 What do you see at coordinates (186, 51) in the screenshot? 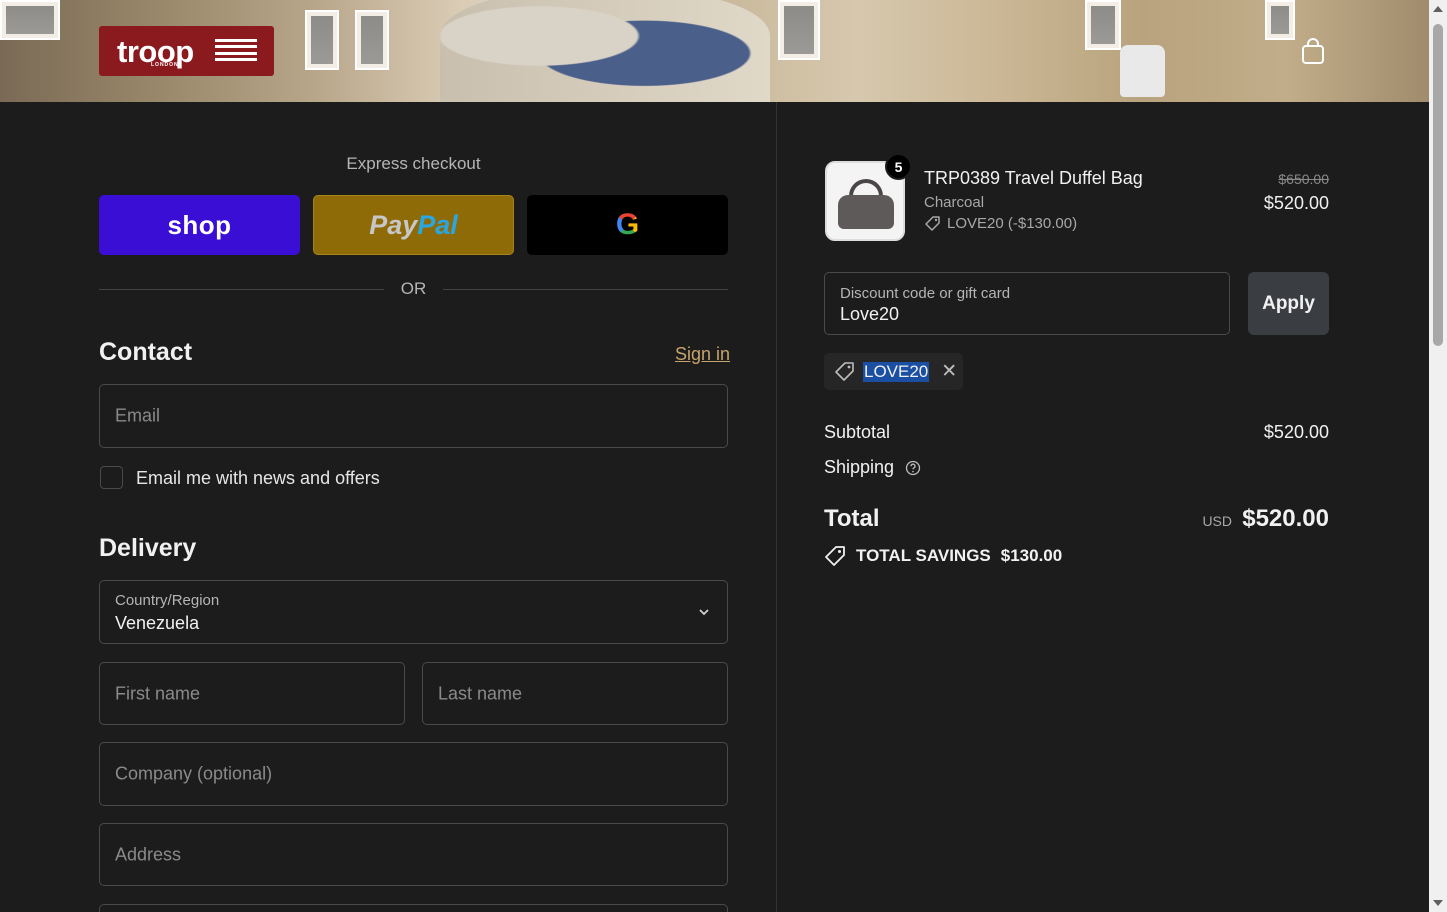
I see `brand-logo: troop LONDON` at bounding box center [186, 51].